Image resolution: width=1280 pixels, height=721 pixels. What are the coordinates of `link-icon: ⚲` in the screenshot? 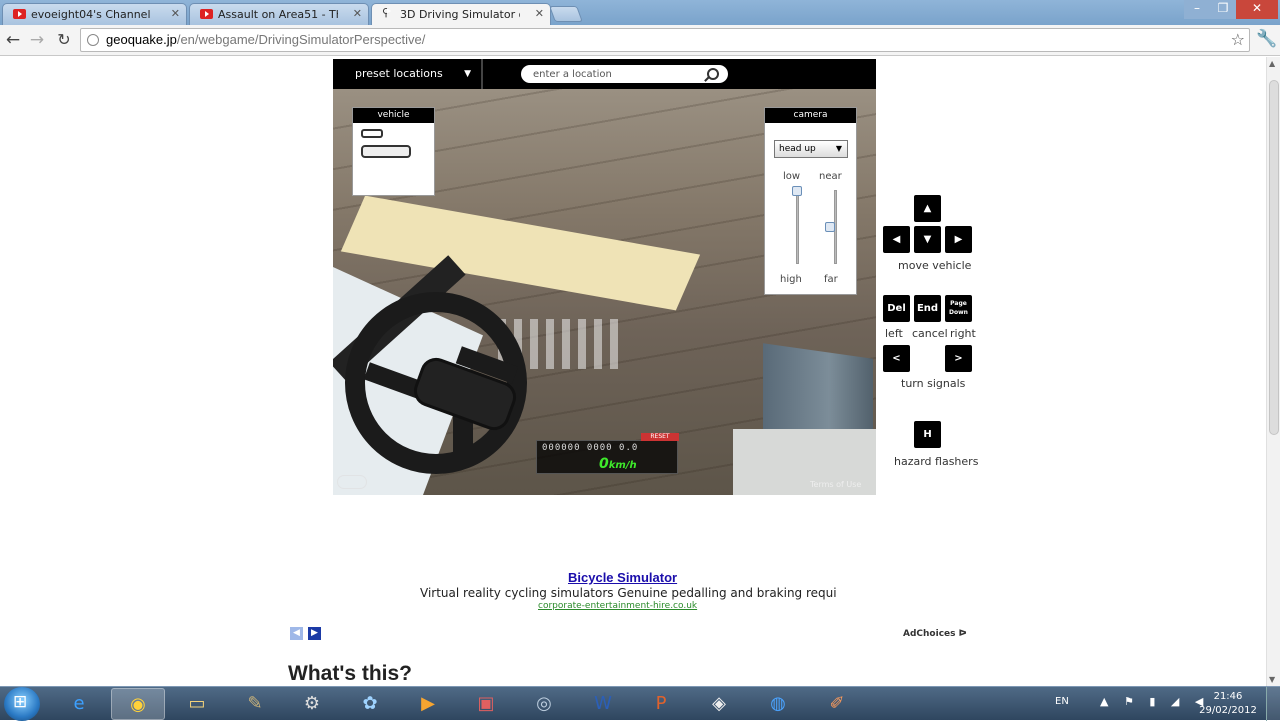 It's located at (388, 12).